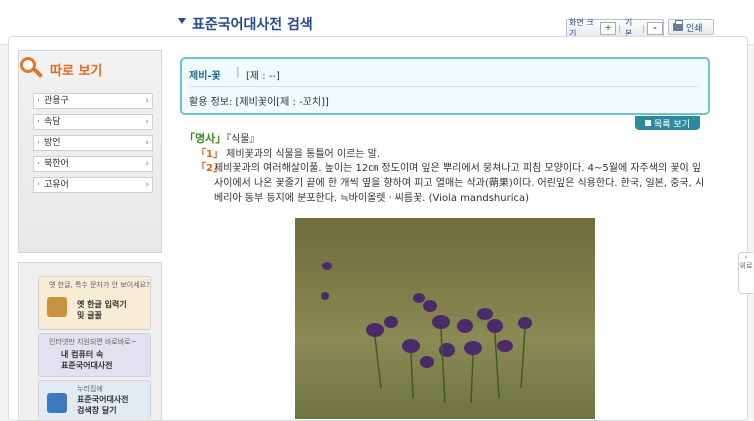 The width and height of the screenshot is (754, 421). What do you see at coordinates (99, 285) in the screenshot?
I see `promo-subtitle: 옛 한글, 특수 문자가 안 보이세요?` at bounding box center [99, 285].